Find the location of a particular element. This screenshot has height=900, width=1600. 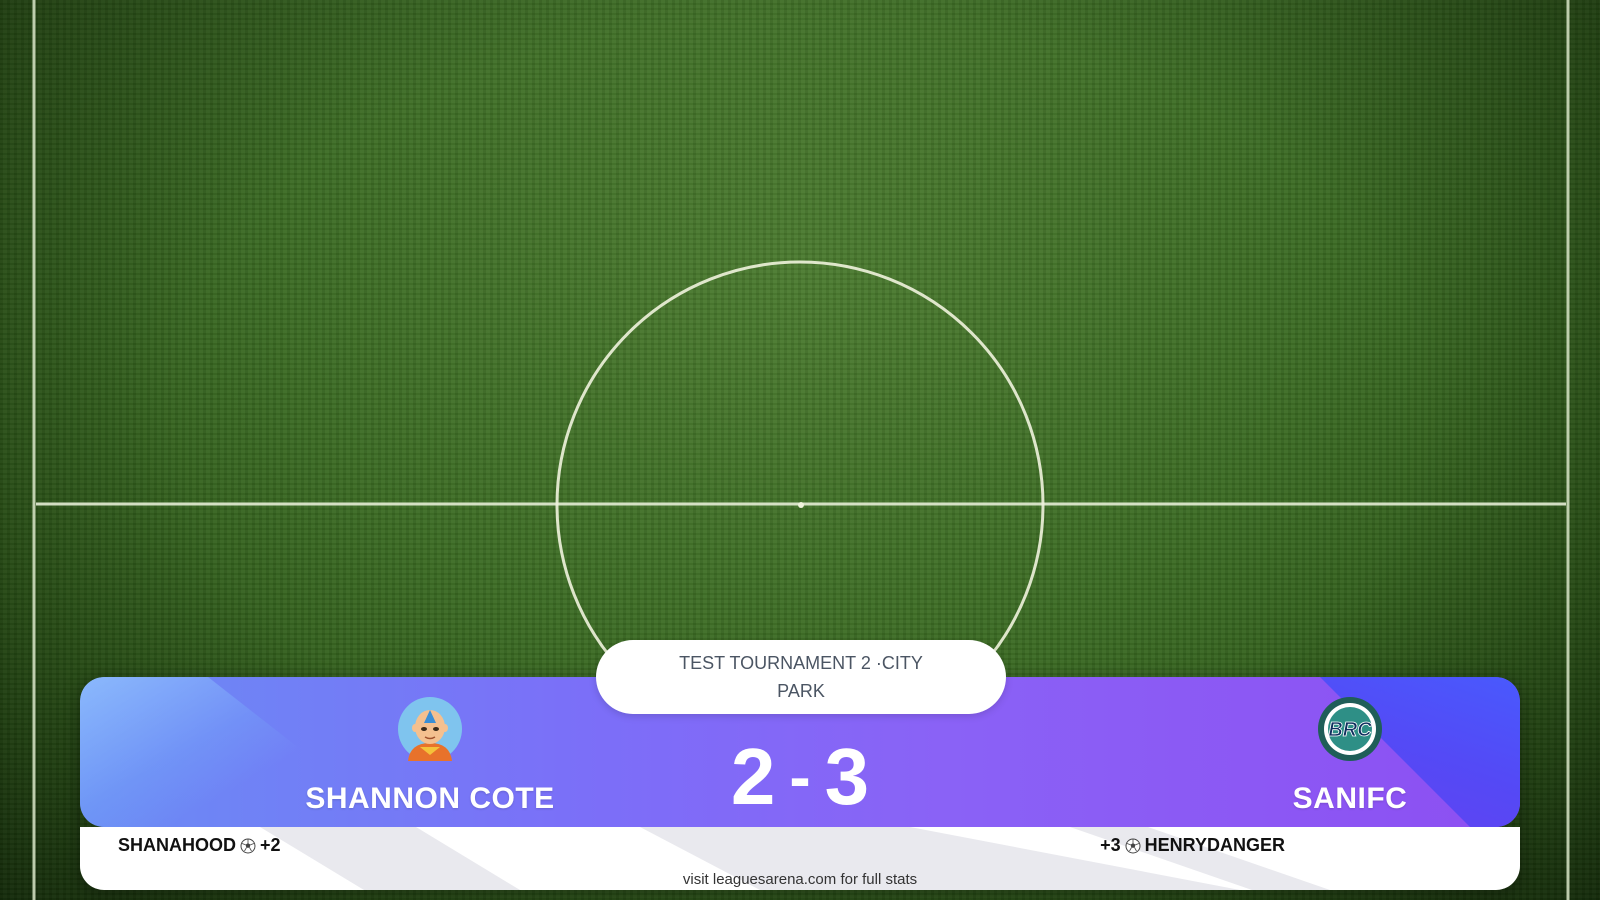

tournament-badge: TEST TOURNAMENT 2 ·CITY PARK is located at coordinates (801, 677).